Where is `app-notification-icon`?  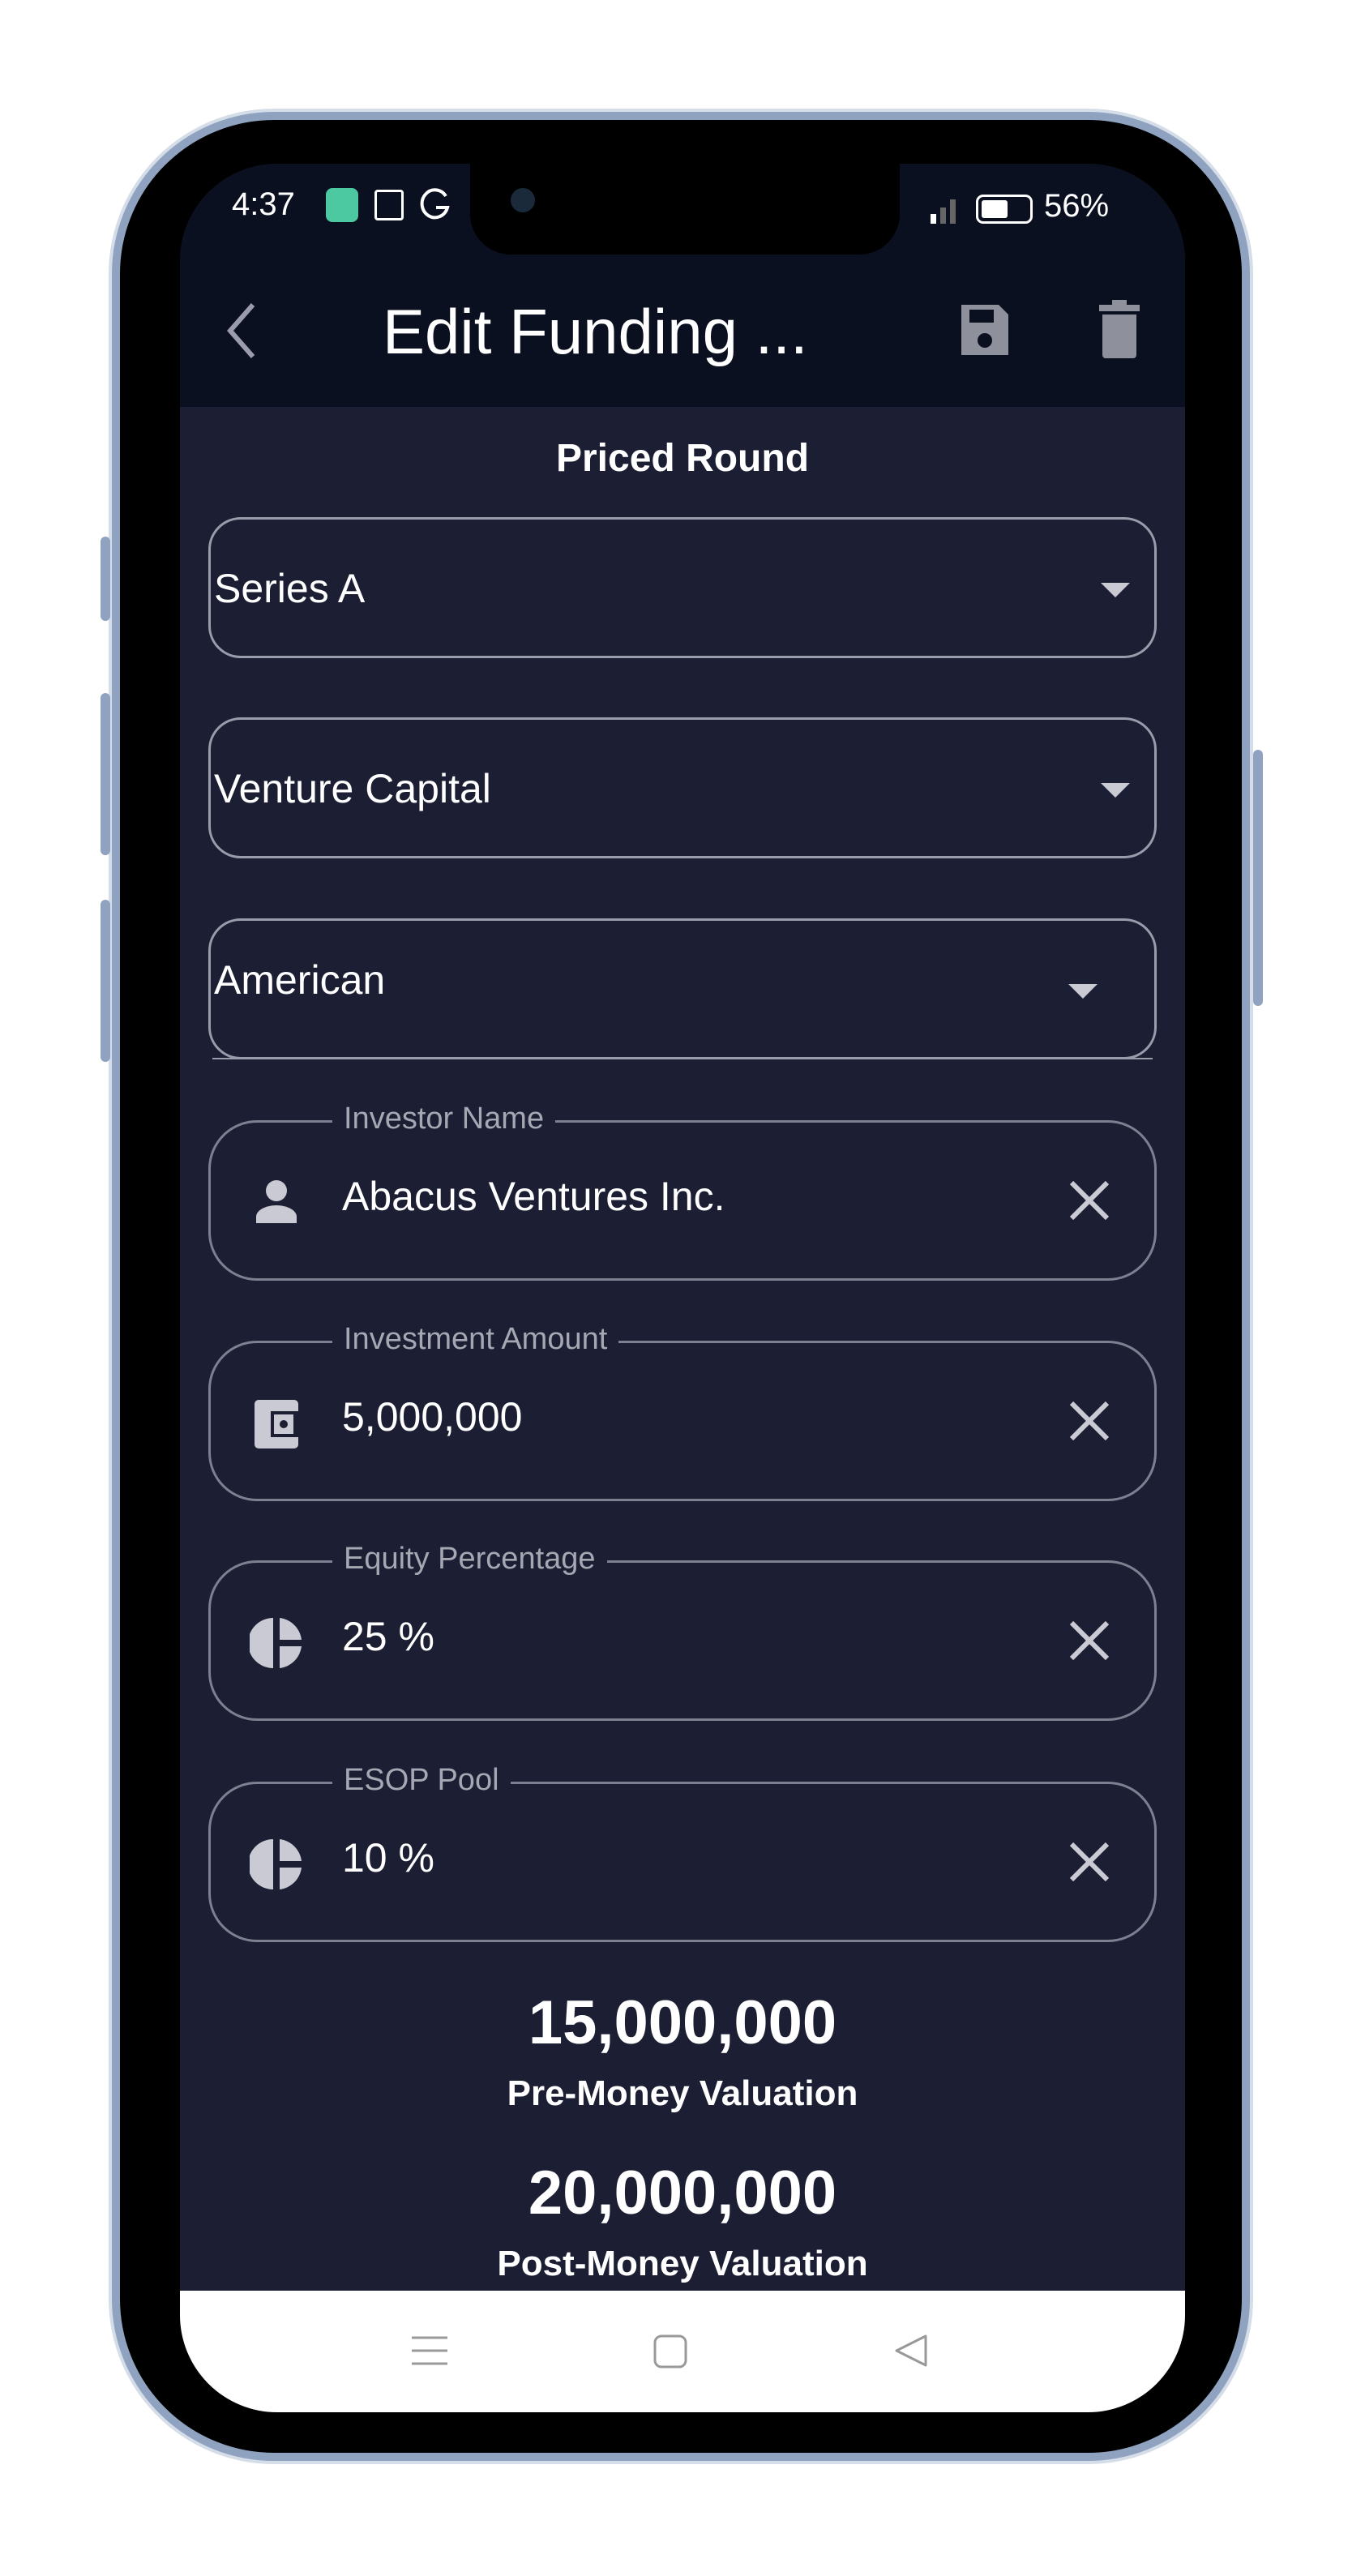 app-notification-icon is located at coordinates (342, 205).